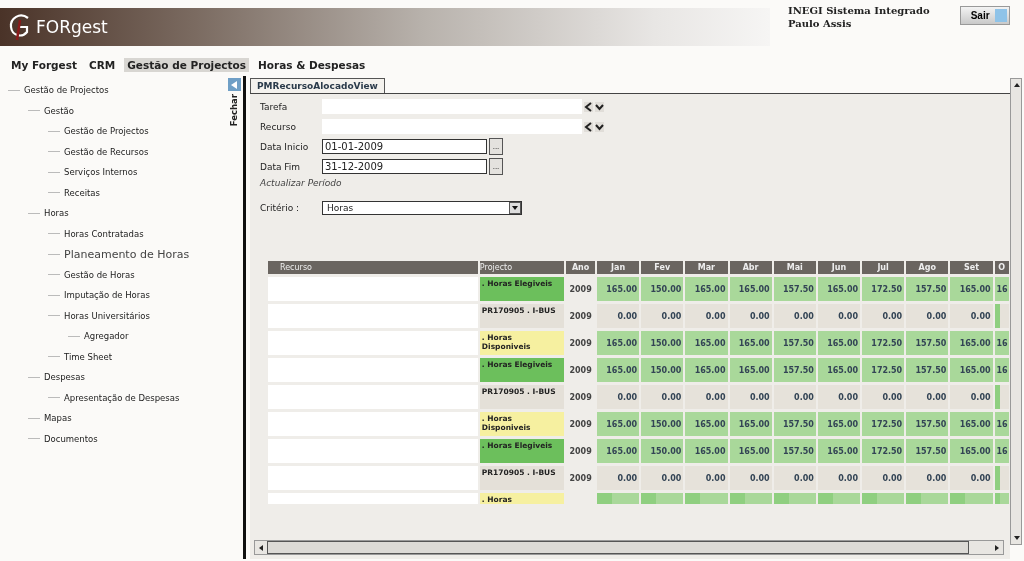 The height and width of the screenshot is (561, 1024). What do you see at coordinates (58, 418) in the screenshot?
I see `tree-item: Mapas` at bounding box center [58, 418].